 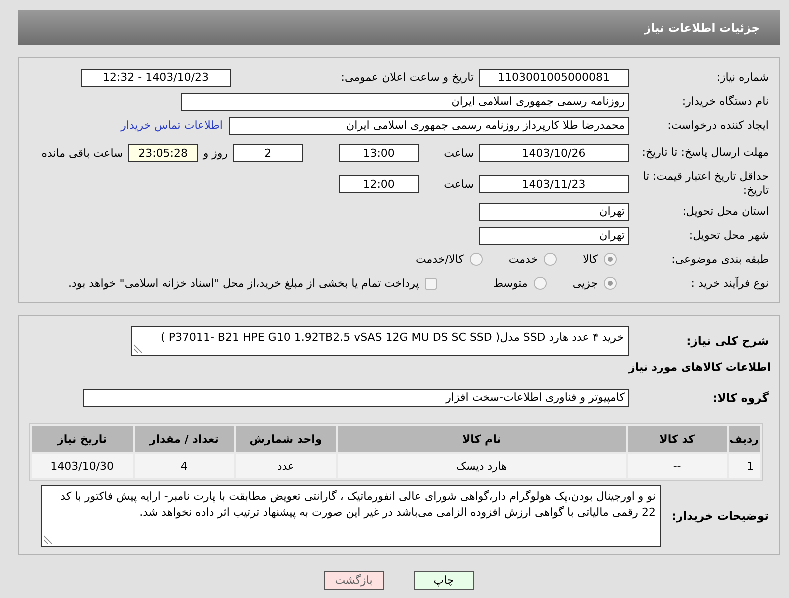 What do you see at coordinates (356, 397) in the screenshot?
I see `goods-group-field: کامپیوتر و فناوری اطلاعات-سخت افزار` at bounding box center [356, 397].